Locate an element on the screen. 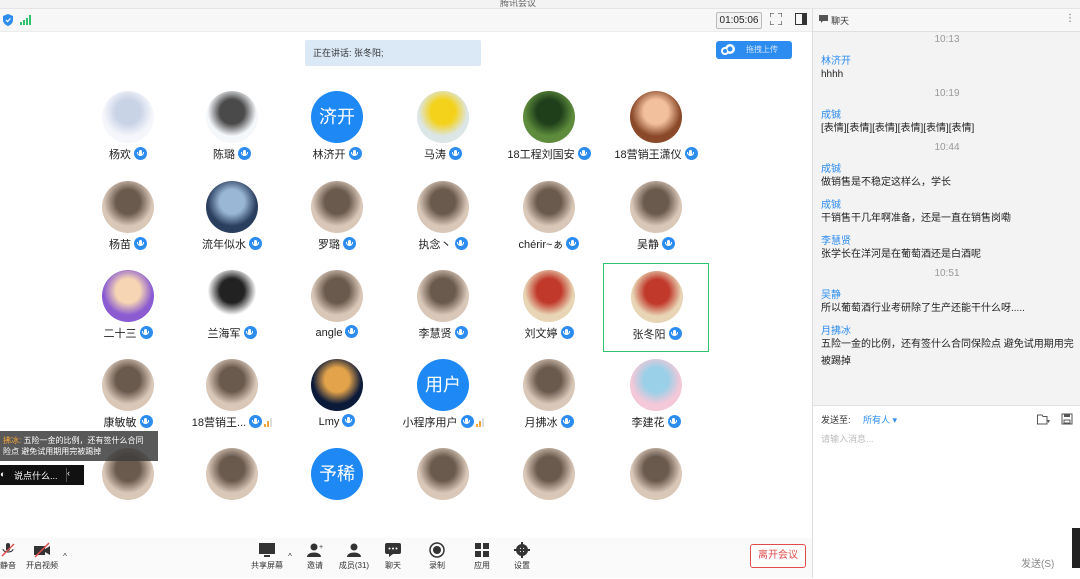  participant-tile: 济开 林济开 is located at coordinates (337, 131).